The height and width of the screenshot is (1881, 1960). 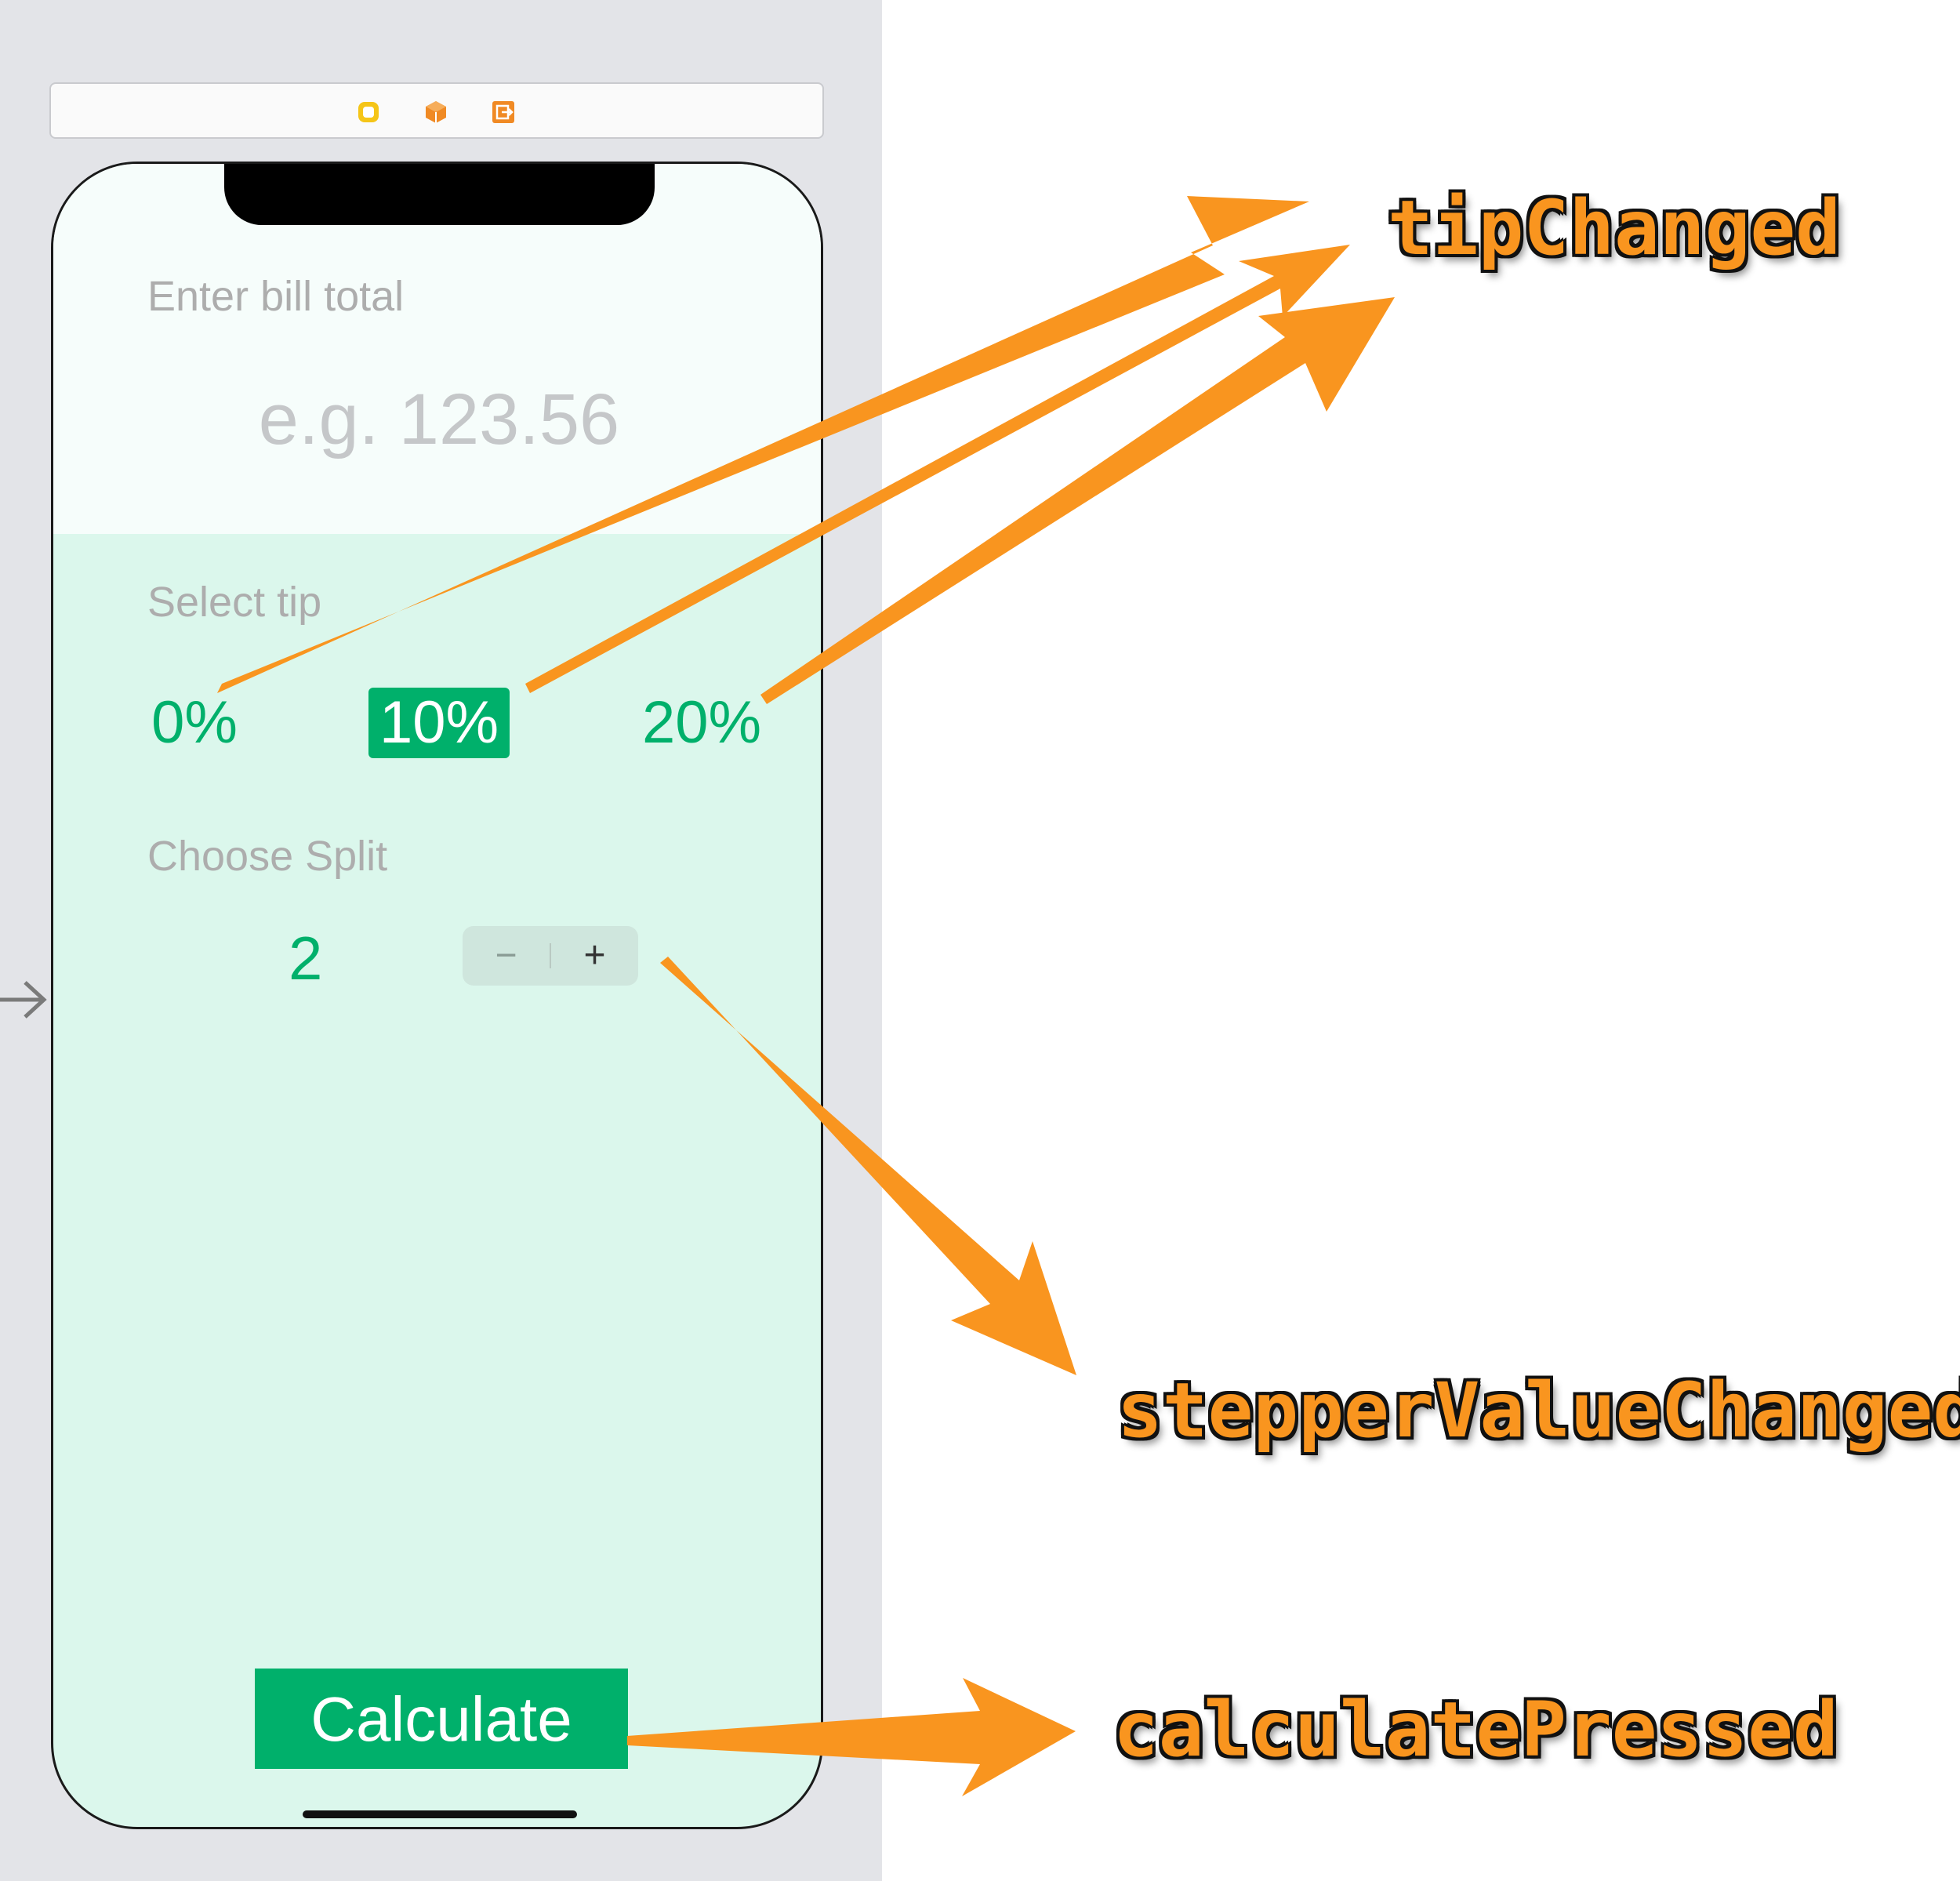 What do you see at coordinates (1077, 501) in the screenshot?
I see `tip-twenty-connection-arrow-icon` at bounding box center [1077, 501].